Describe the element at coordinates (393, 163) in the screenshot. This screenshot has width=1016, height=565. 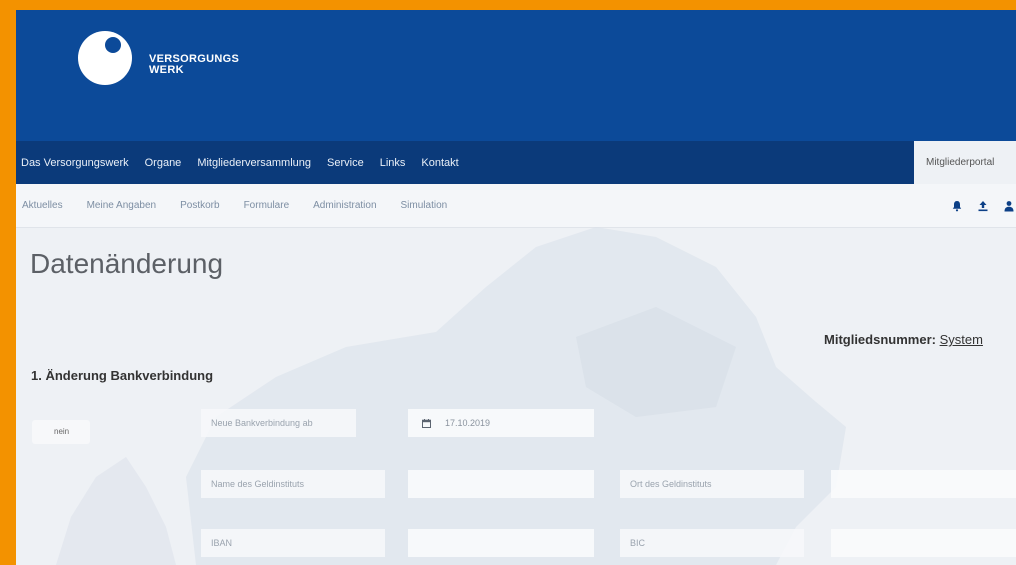
I see `nav-item-links: Links` at that location.